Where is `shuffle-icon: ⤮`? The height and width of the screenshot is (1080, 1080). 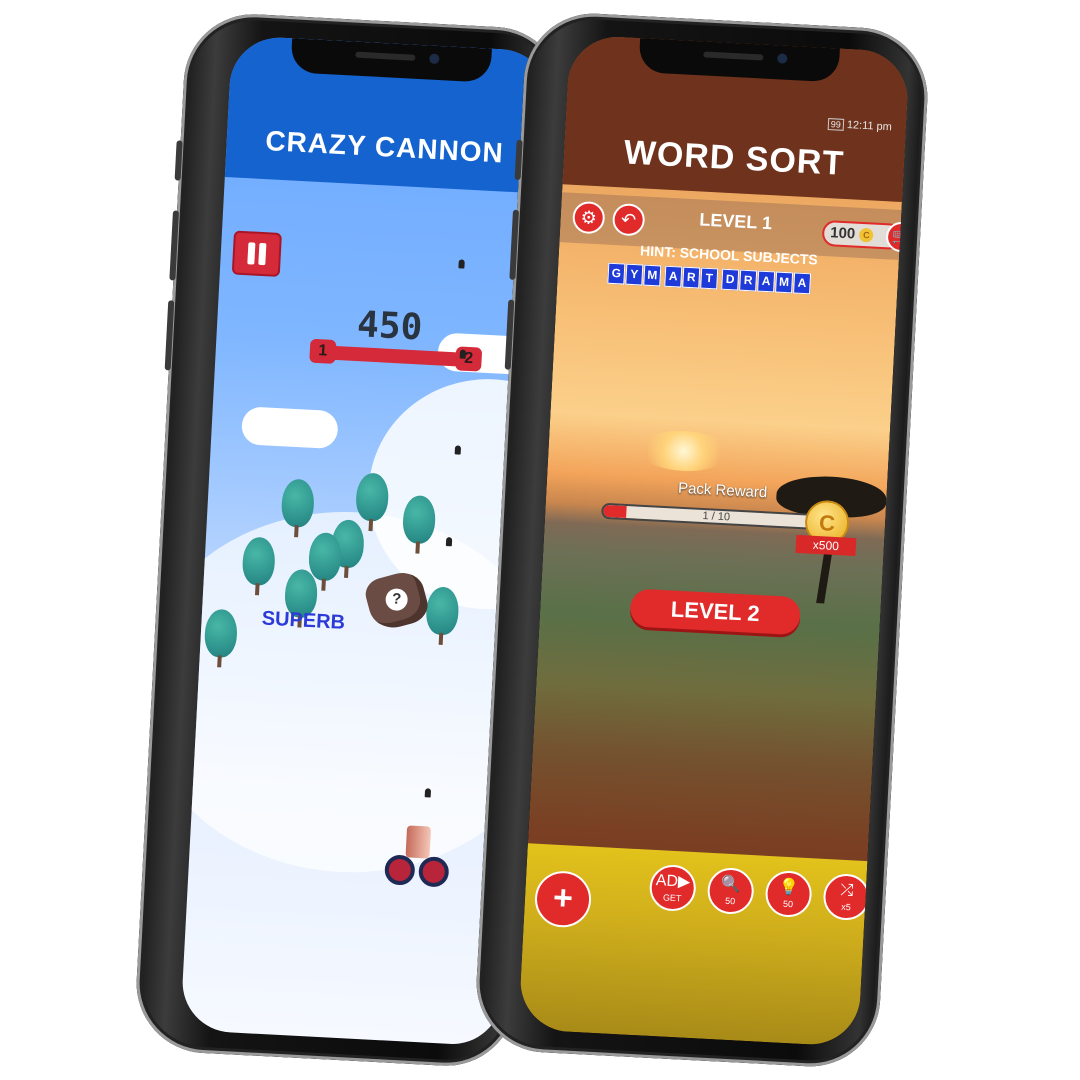
shuffle-icon: ⤮ is located at coordinates (847, 890).